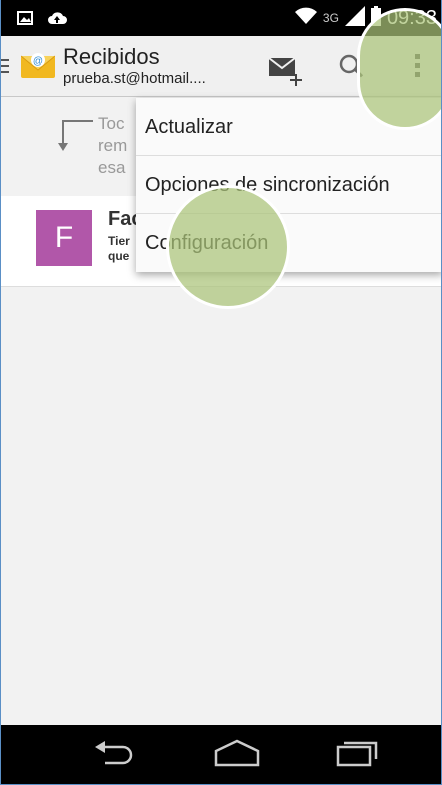  What do you see at coordinates (113, 145) in the screenshot?
I see `hint-line: rem` at bounding box center [113, 145].